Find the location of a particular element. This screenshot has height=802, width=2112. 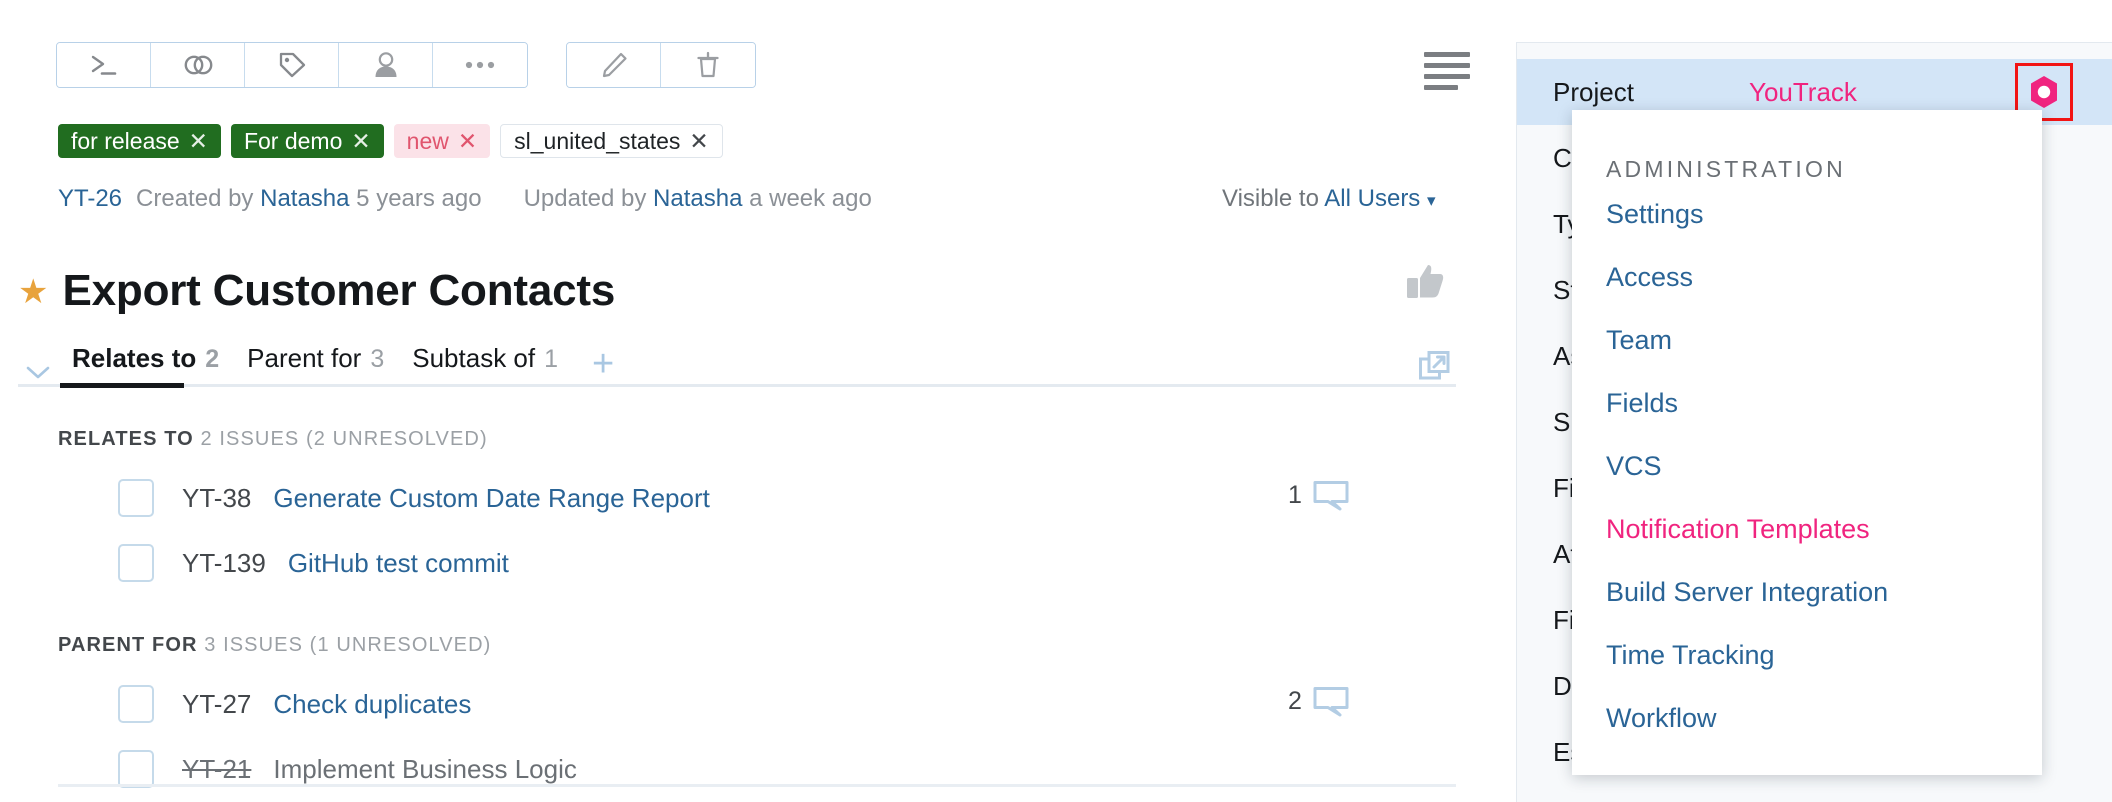

toolbar-primary-group is located at coordinates (292, 65).